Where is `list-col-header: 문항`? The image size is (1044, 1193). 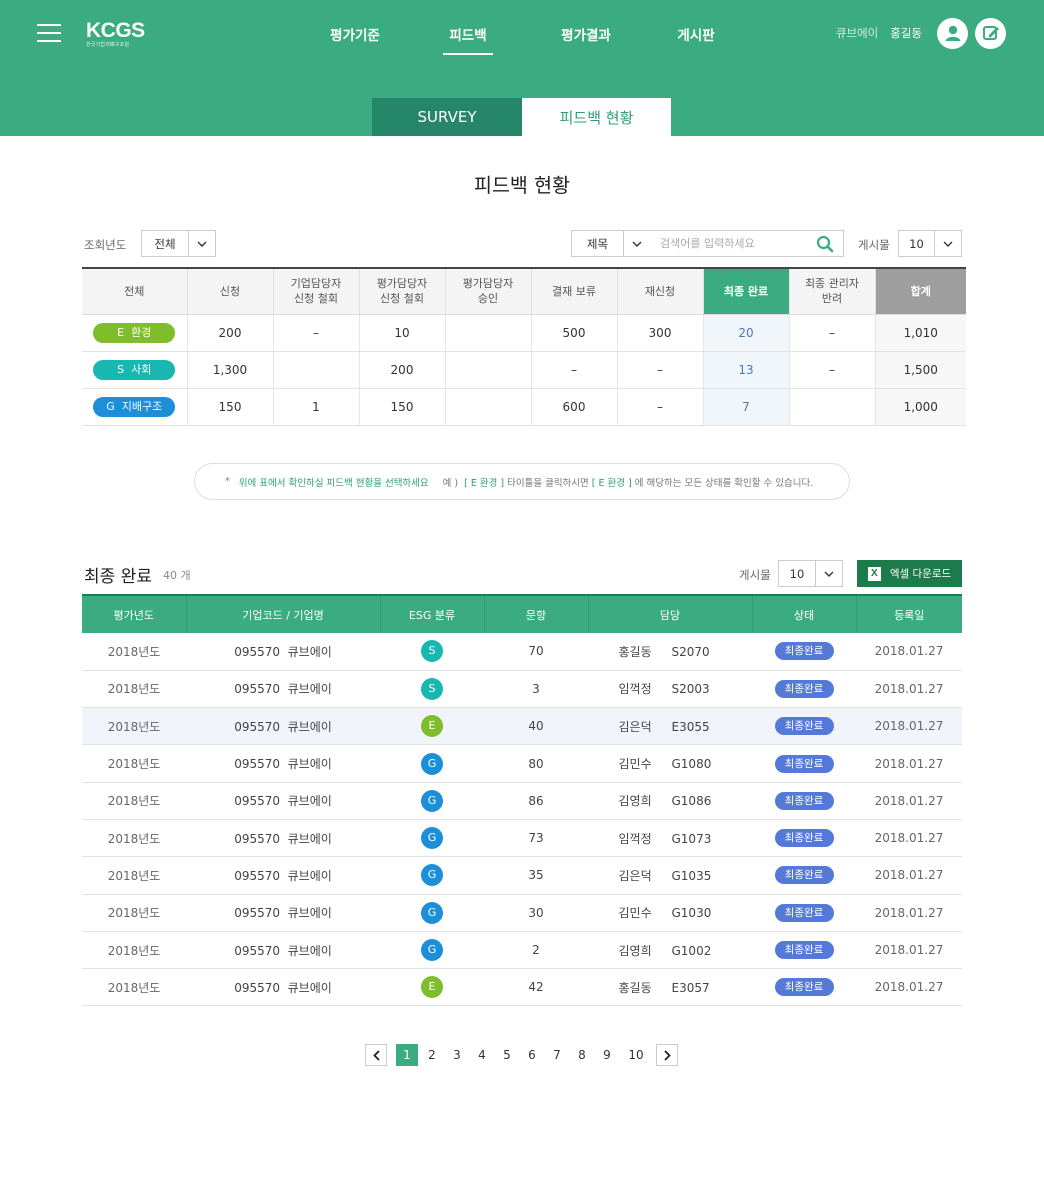
list-col-header: 문항 is located at coordinates (536, 614).